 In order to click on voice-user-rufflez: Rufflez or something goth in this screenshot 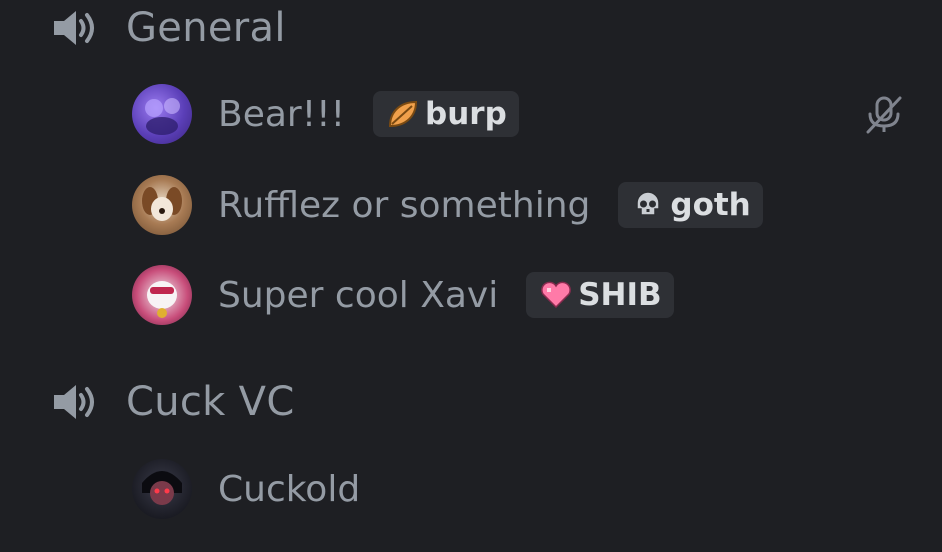, I will do `click(447, 205)`.